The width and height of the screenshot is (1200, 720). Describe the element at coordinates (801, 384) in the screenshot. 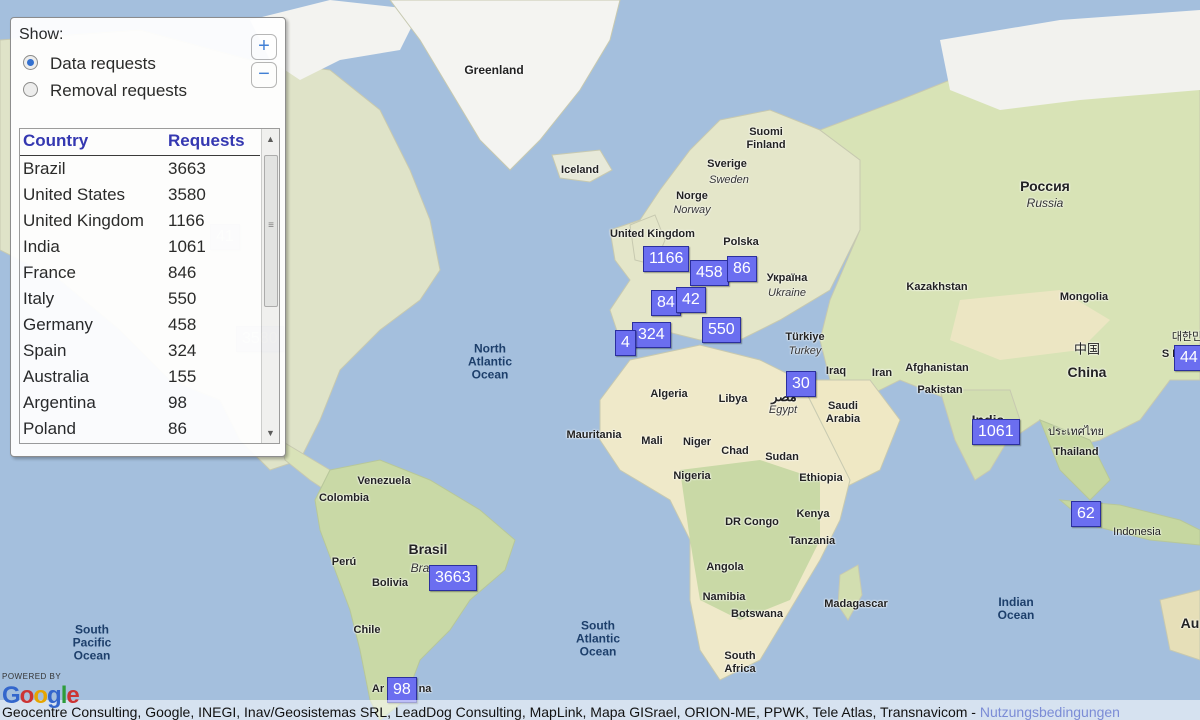

I see `marker-egypt: 30` at that location.